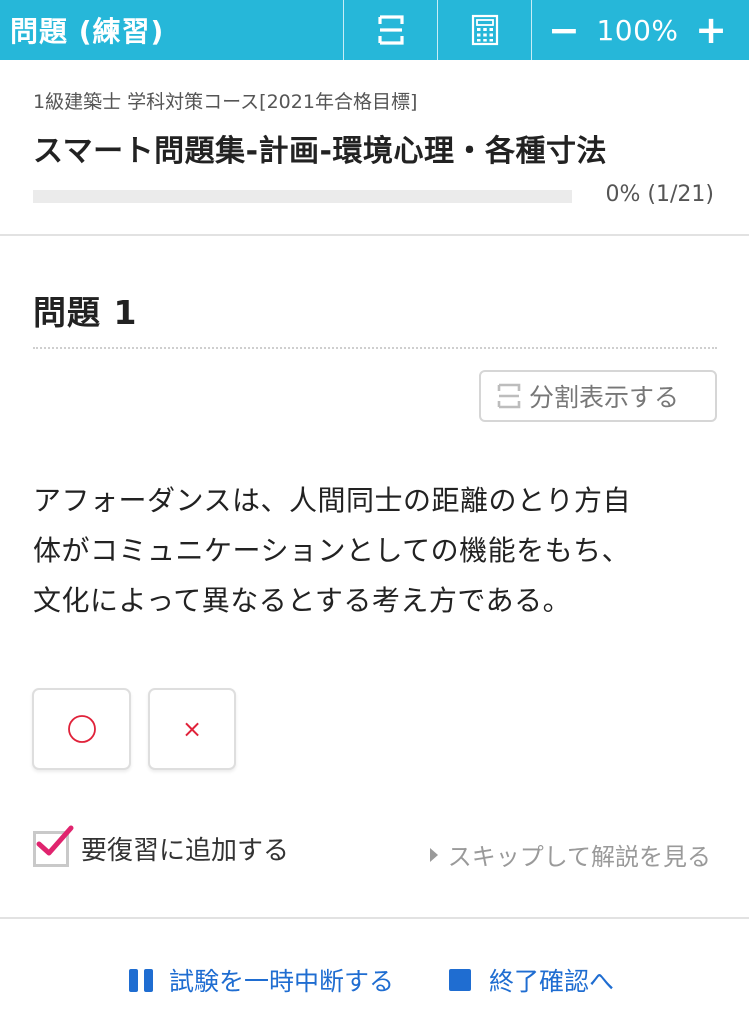 This screenshot has height=1024, width=749. I want to click on top-bar: 問題 (練習) − 100% +, so click(374, 30).